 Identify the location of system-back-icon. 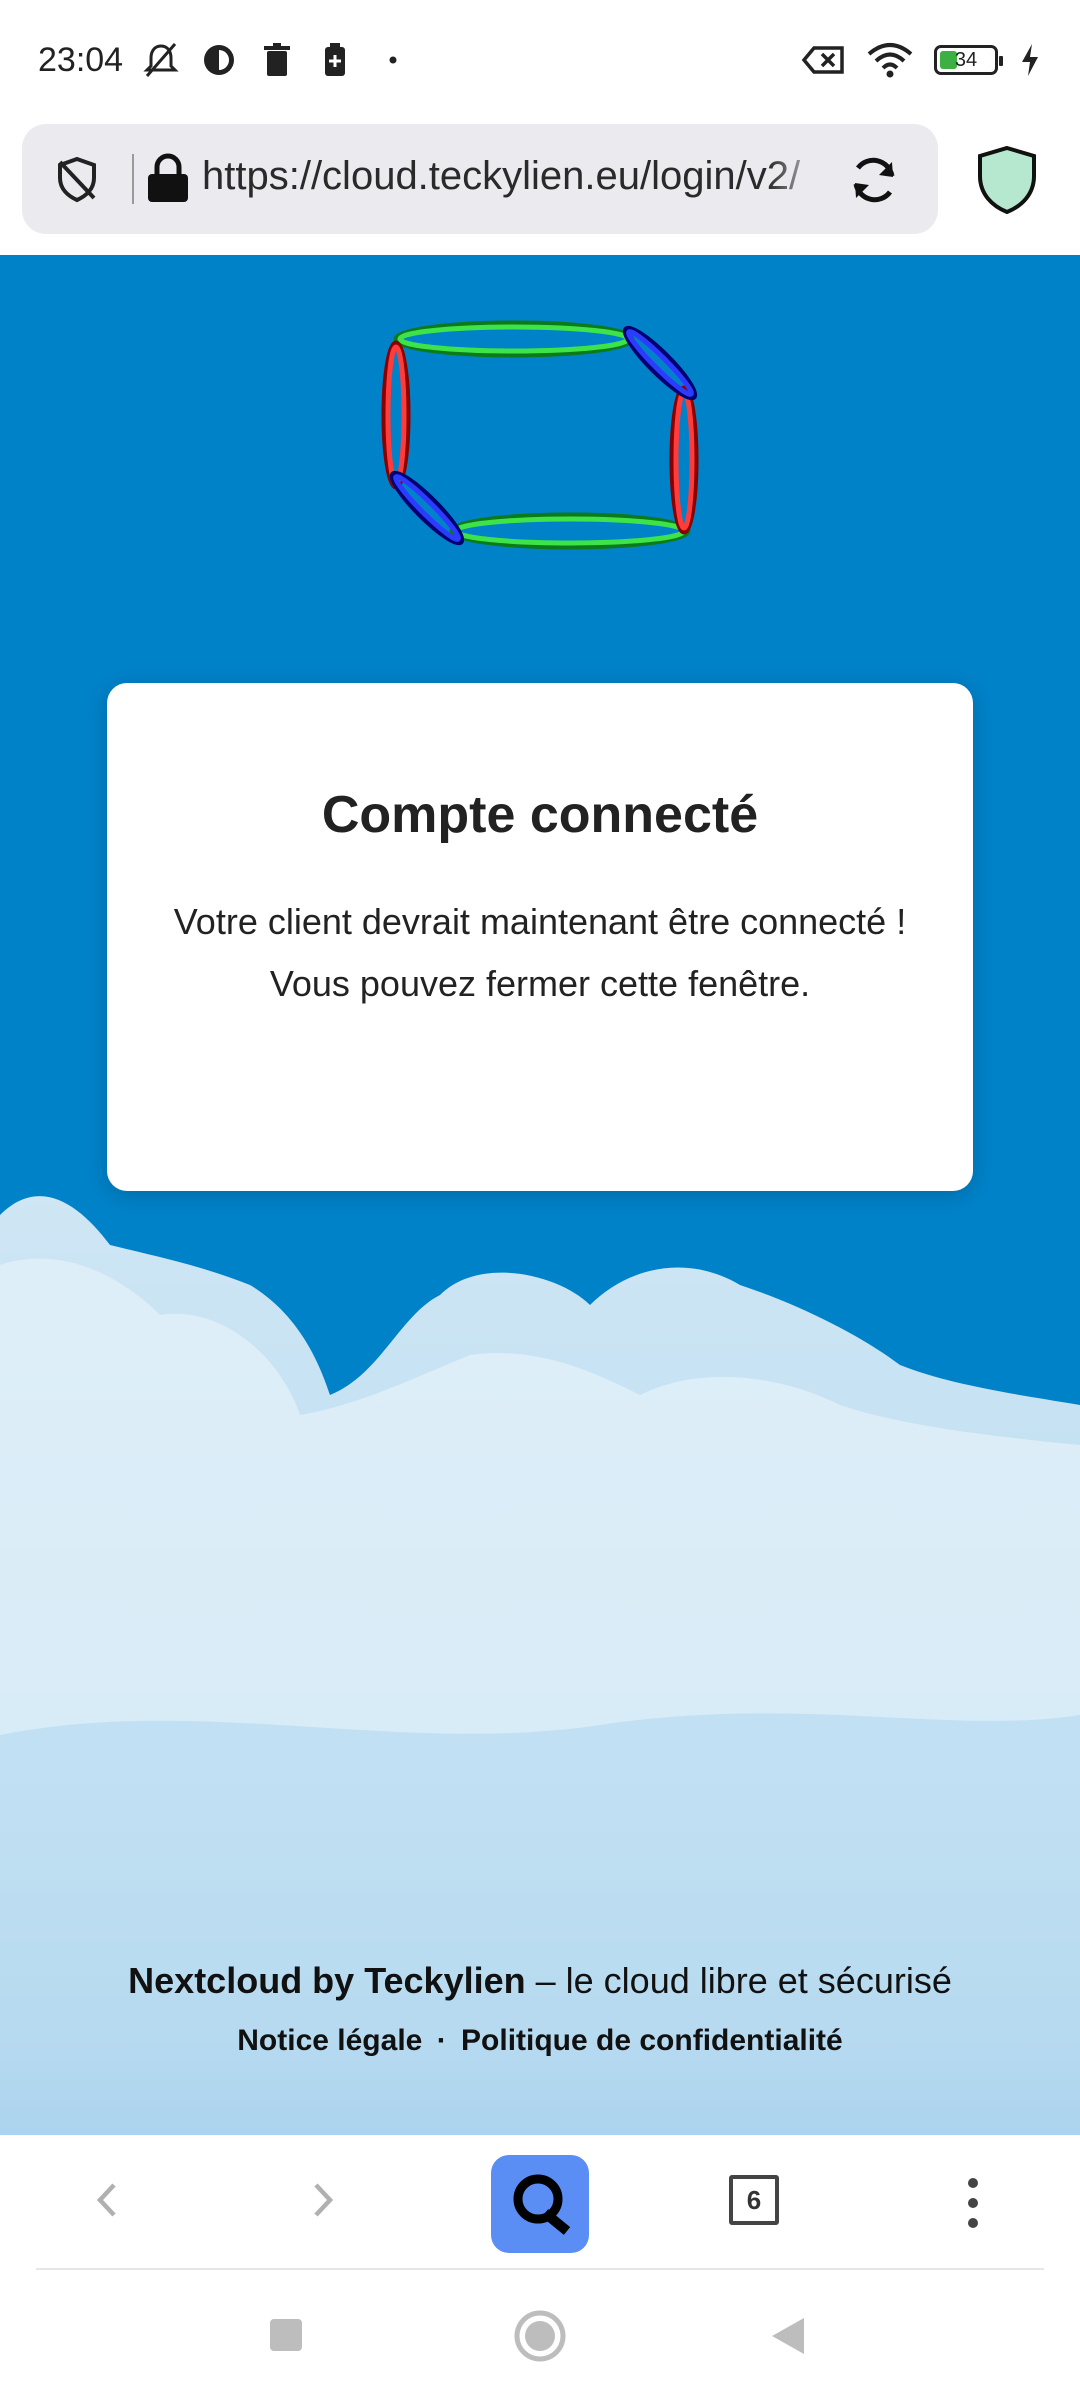
(788, 2336).